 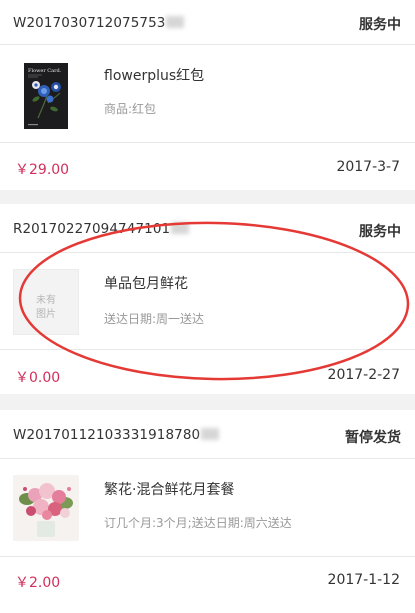 What do you see at coordinates (373, 438) in the screenshot?
I see `order-status: 暂停发货` at bounding box center [373, 438].